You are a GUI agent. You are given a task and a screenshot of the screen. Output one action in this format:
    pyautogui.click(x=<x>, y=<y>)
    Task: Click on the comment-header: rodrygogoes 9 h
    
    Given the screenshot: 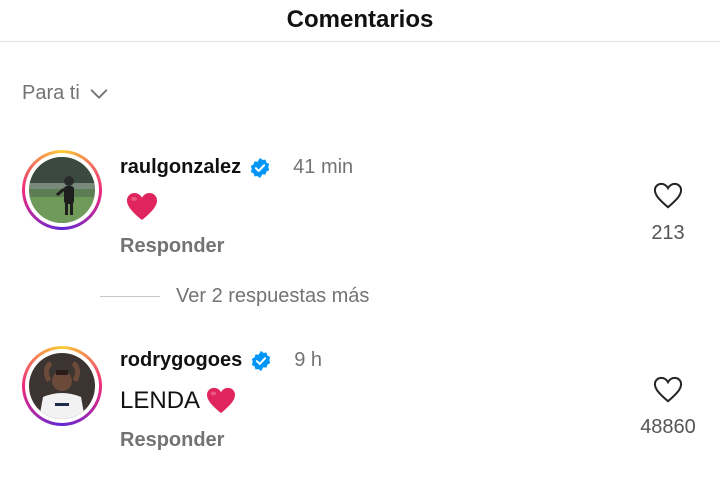 What is the action you would take?
    pyautogui.click(x=221, y=360)
    